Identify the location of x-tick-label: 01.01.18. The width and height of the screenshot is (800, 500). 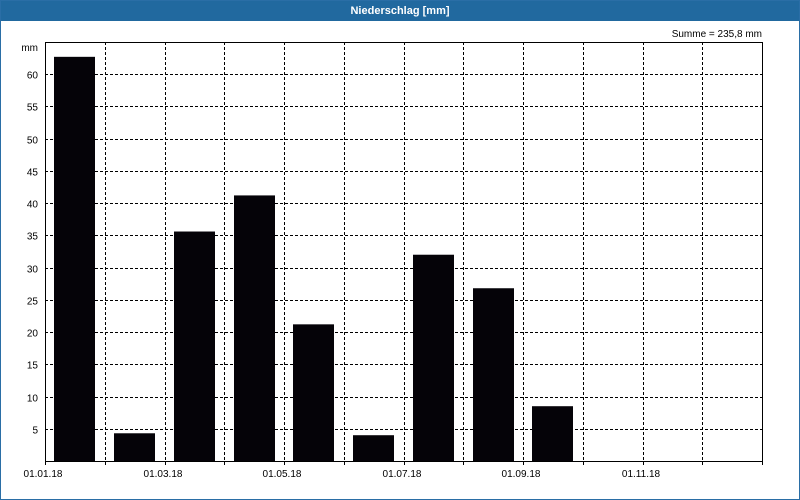
(43, 474).